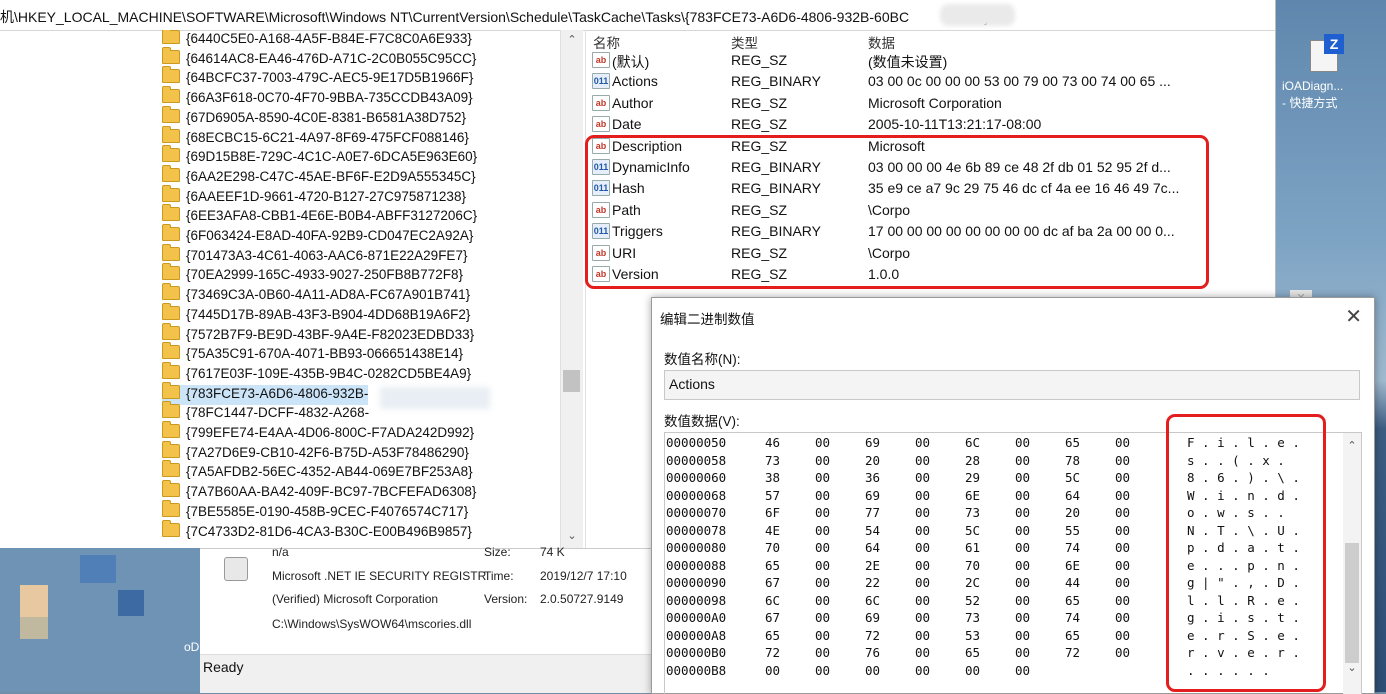  I want to click on tree-item: {7C4733D2-81D6-4CA3-B30C-E00B496B9857}, so click(317, 531).